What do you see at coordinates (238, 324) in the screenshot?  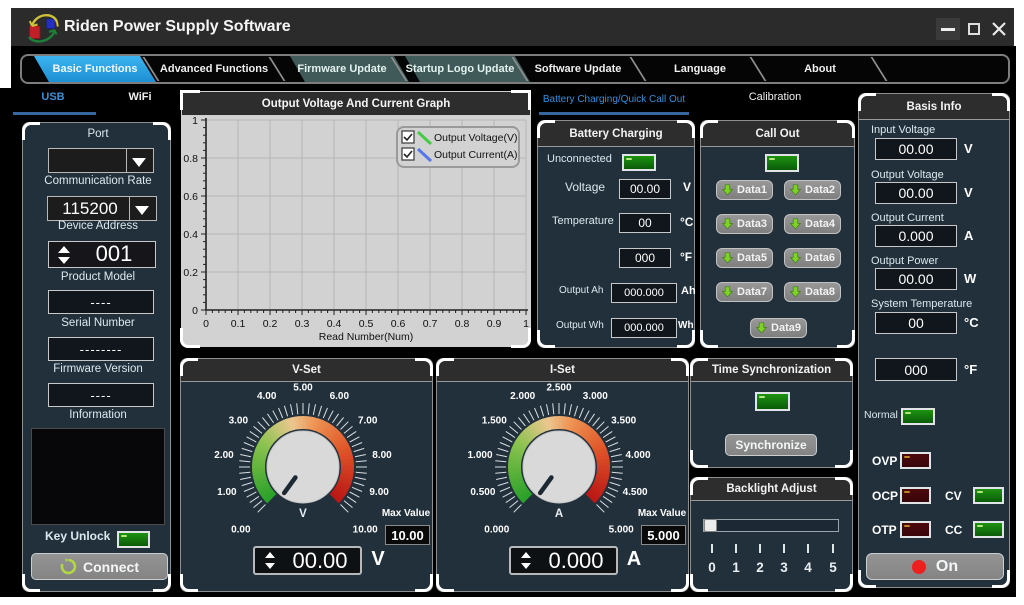 I see `svg-text: 0.1` at bounding box center [238, 324].